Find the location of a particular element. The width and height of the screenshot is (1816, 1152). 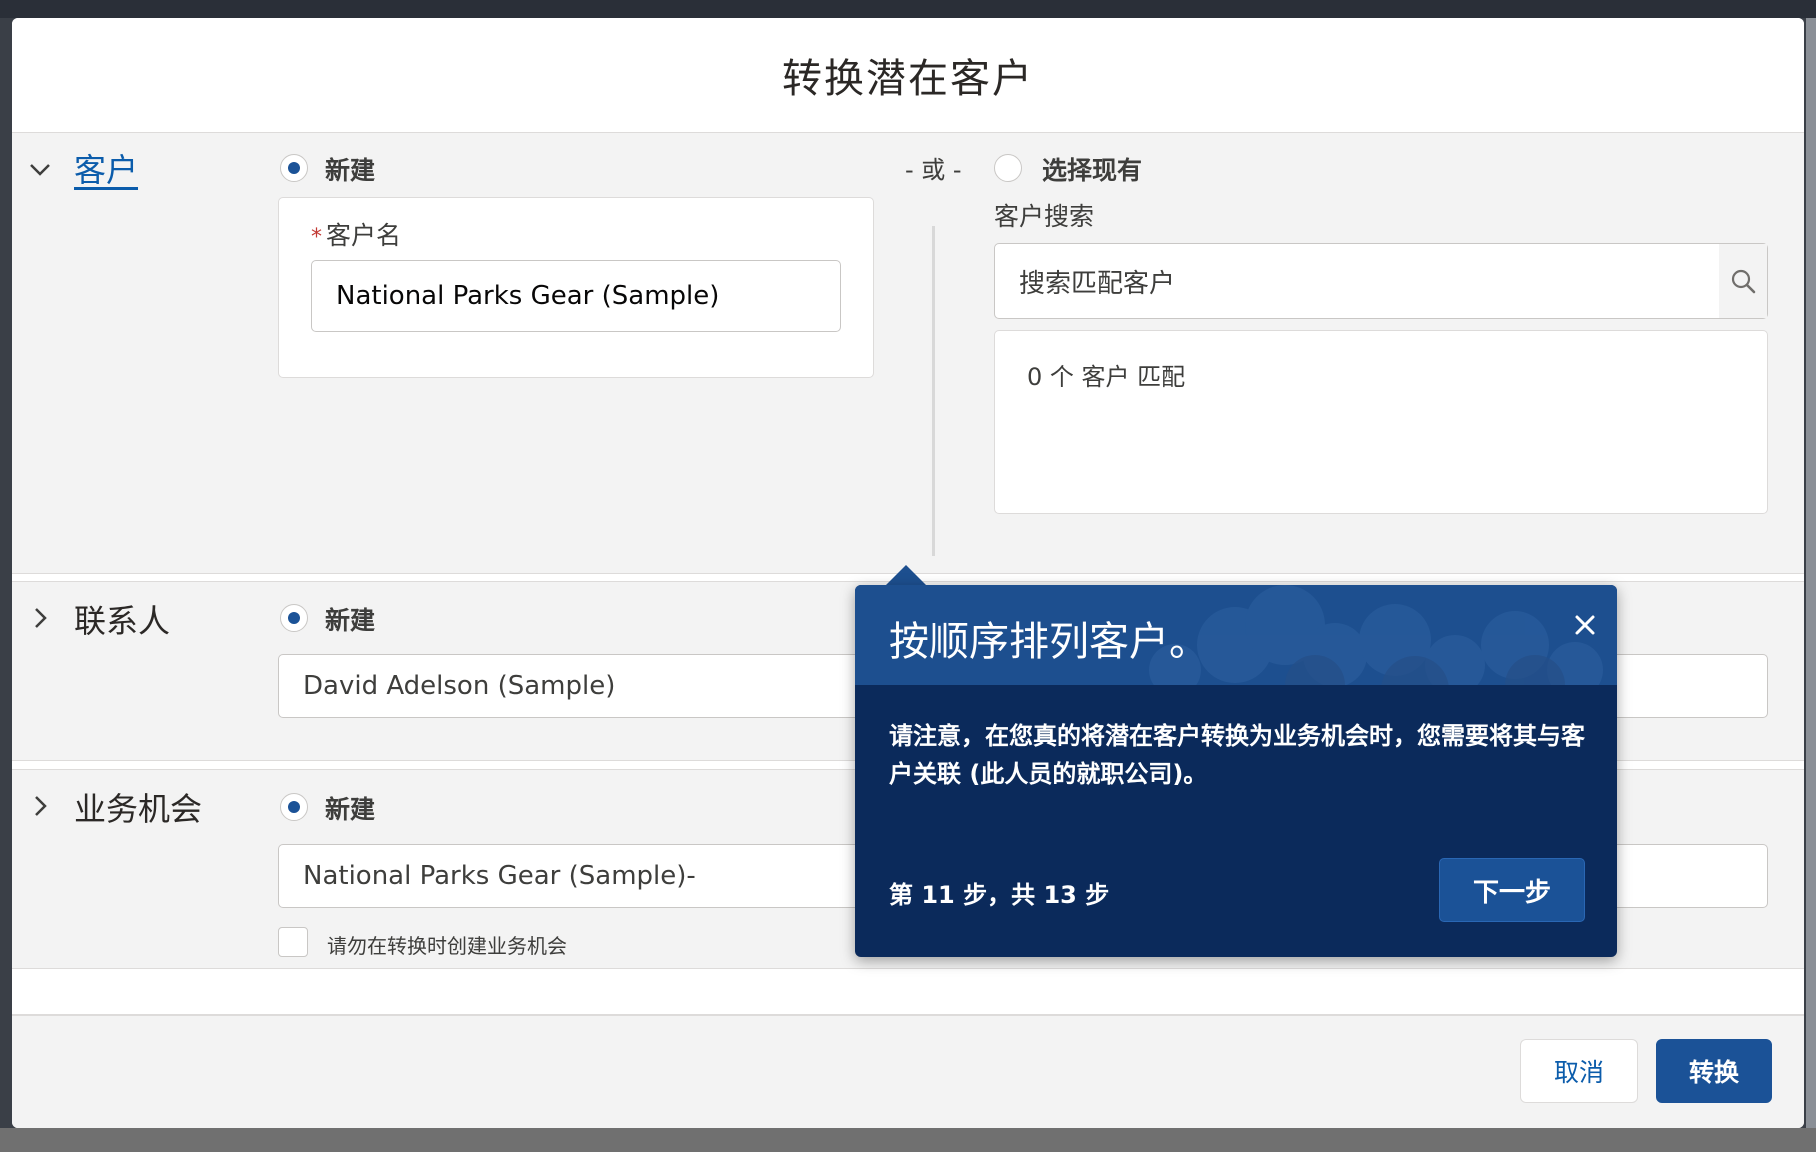

contact-new-label: 新建 is located at coordinates (350, 620).